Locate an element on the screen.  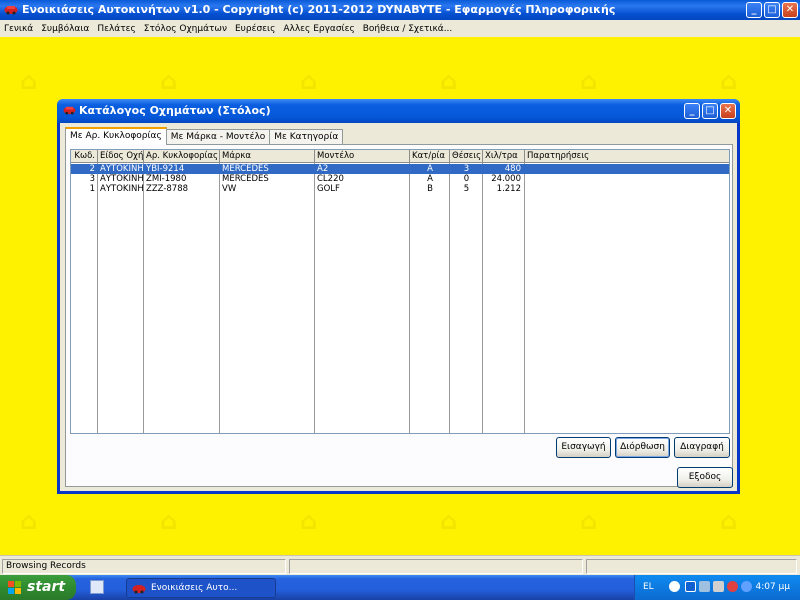
windows-logo-icon is located at coordinates (14, 587).